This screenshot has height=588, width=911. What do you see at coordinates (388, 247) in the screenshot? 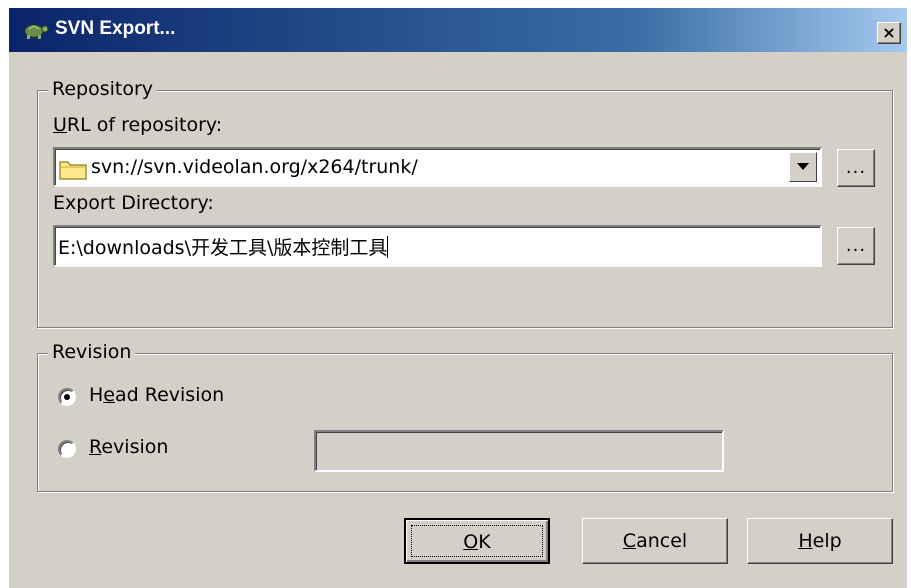
I see `text-caret` at bounding box center [388, 247].